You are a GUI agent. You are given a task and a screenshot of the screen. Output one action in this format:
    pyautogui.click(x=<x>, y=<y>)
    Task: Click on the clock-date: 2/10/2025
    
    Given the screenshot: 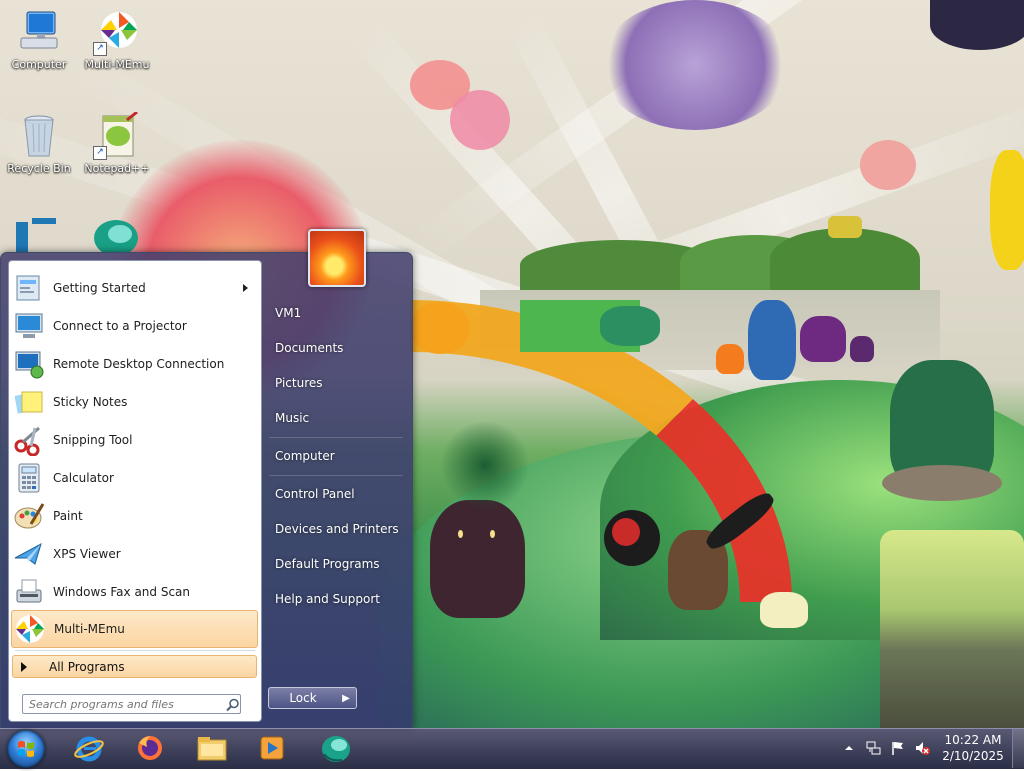 What is the action you would take?
    pyautogui.click(x=973, y=756)
    